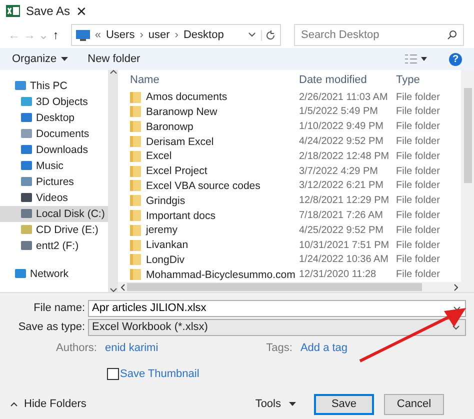  What do you see at coordinates (338, 112) in the screenshot?
I see `table-cell-text: 1/5/2022 5:49 PM` at bounding box center [338, 112].